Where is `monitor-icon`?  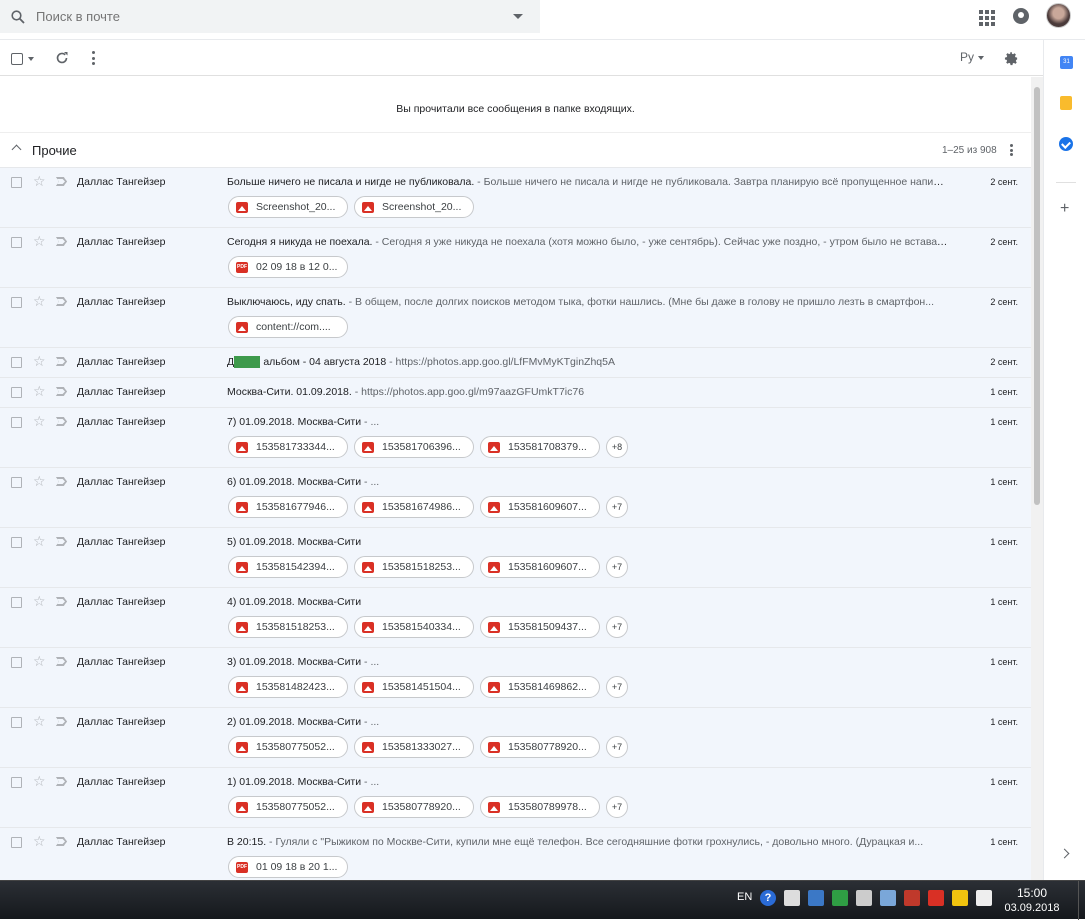 monitor-icon is located at coordinates (816, 898).